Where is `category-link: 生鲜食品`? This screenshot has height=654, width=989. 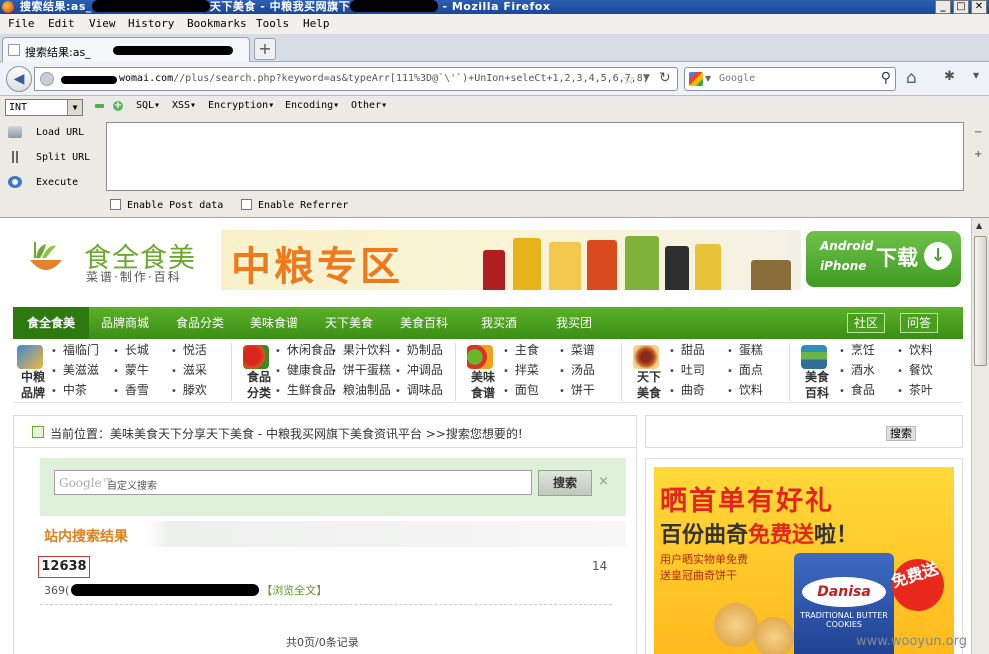 category-link: 生鲜食品 is located at coordinates (305, 389).